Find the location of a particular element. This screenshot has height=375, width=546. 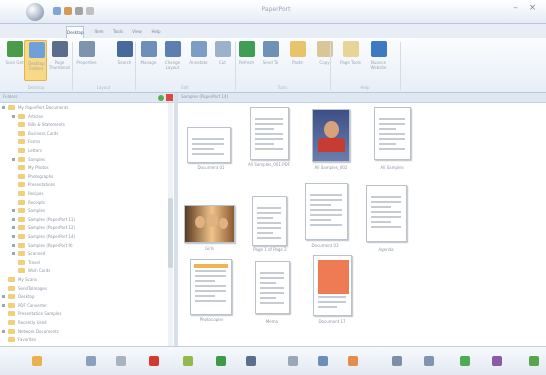

tree-item: Samples (PaperPort 11) is located at coordinates (83, 219).